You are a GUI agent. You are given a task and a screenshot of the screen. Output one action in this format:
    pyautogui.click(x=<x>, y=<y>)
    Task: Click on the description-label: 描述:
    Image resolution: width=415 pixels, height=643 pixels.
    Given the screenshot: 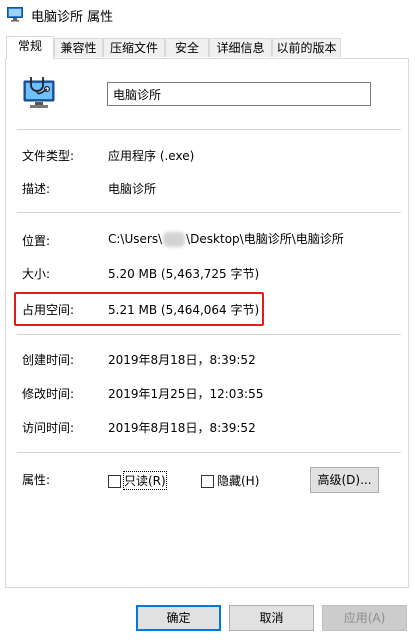 What is the action you would take?
    pyautogui.click(x=36, y=189)
    